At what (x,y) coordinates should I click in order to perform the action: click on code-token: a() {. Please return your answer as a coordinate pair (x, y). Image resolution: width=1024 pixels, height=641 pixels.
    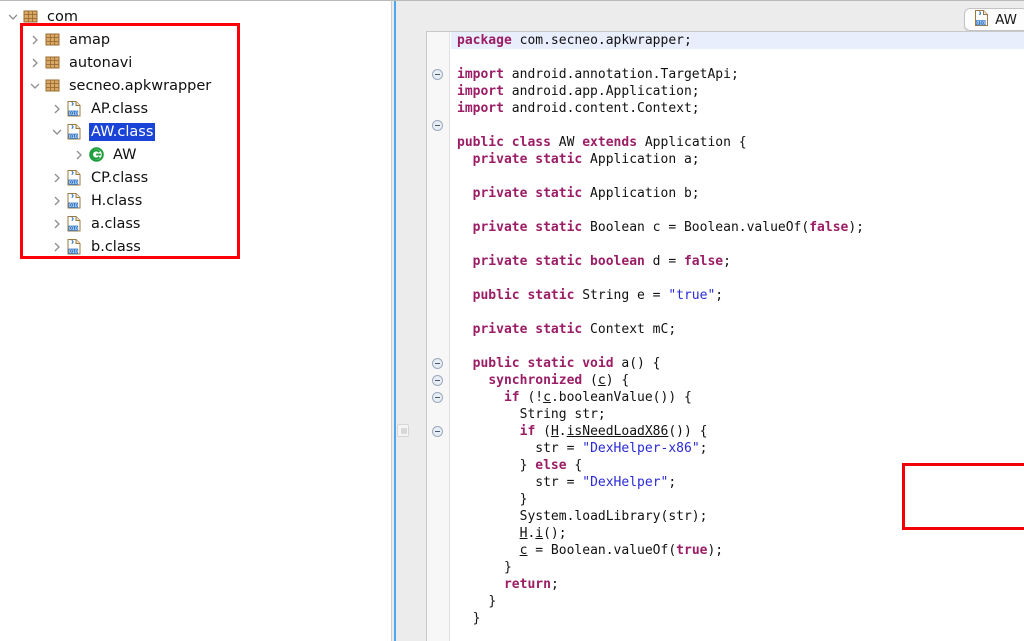
    Looking at the image, I should click on (637, 363).